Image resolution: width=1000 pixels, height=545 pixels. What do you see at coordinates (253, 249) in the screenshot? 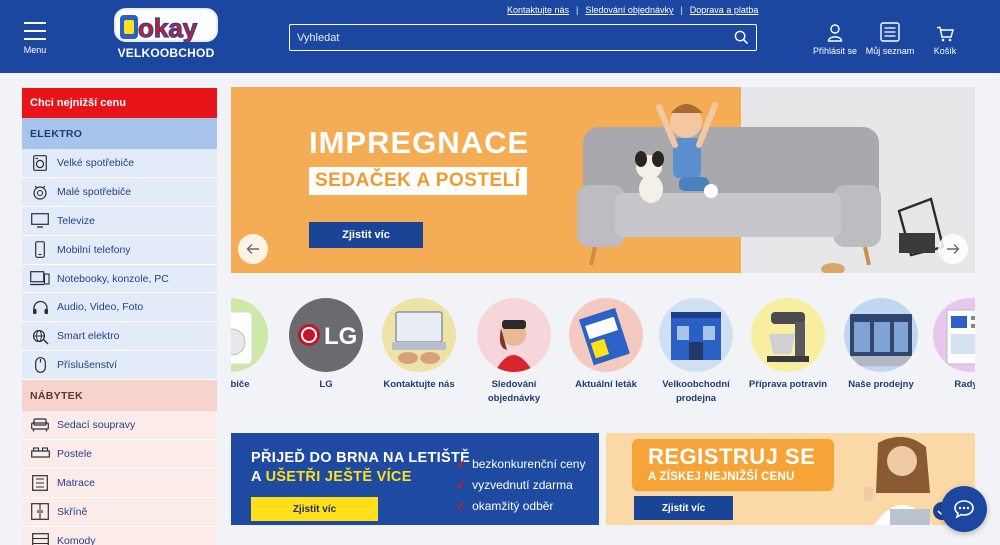
I see `carousel-prev-button` at bounding box center [253, 249].